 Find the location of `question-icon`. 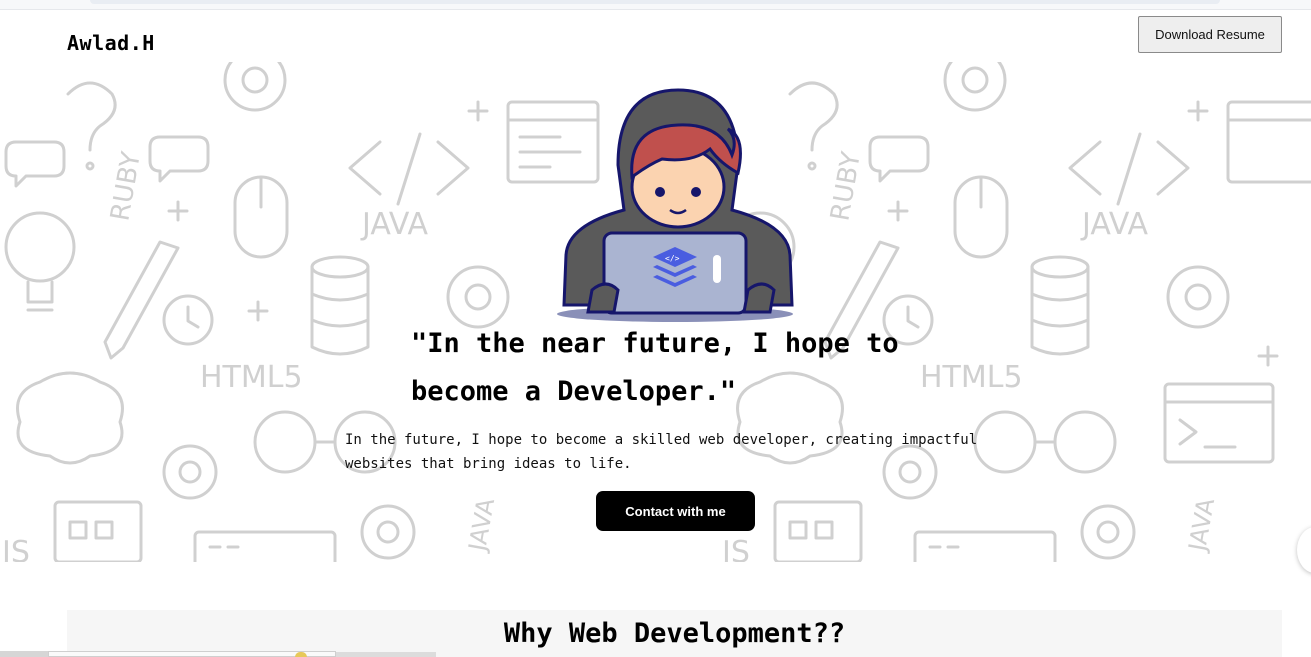

question-icon is located at coordinates (91, 126).